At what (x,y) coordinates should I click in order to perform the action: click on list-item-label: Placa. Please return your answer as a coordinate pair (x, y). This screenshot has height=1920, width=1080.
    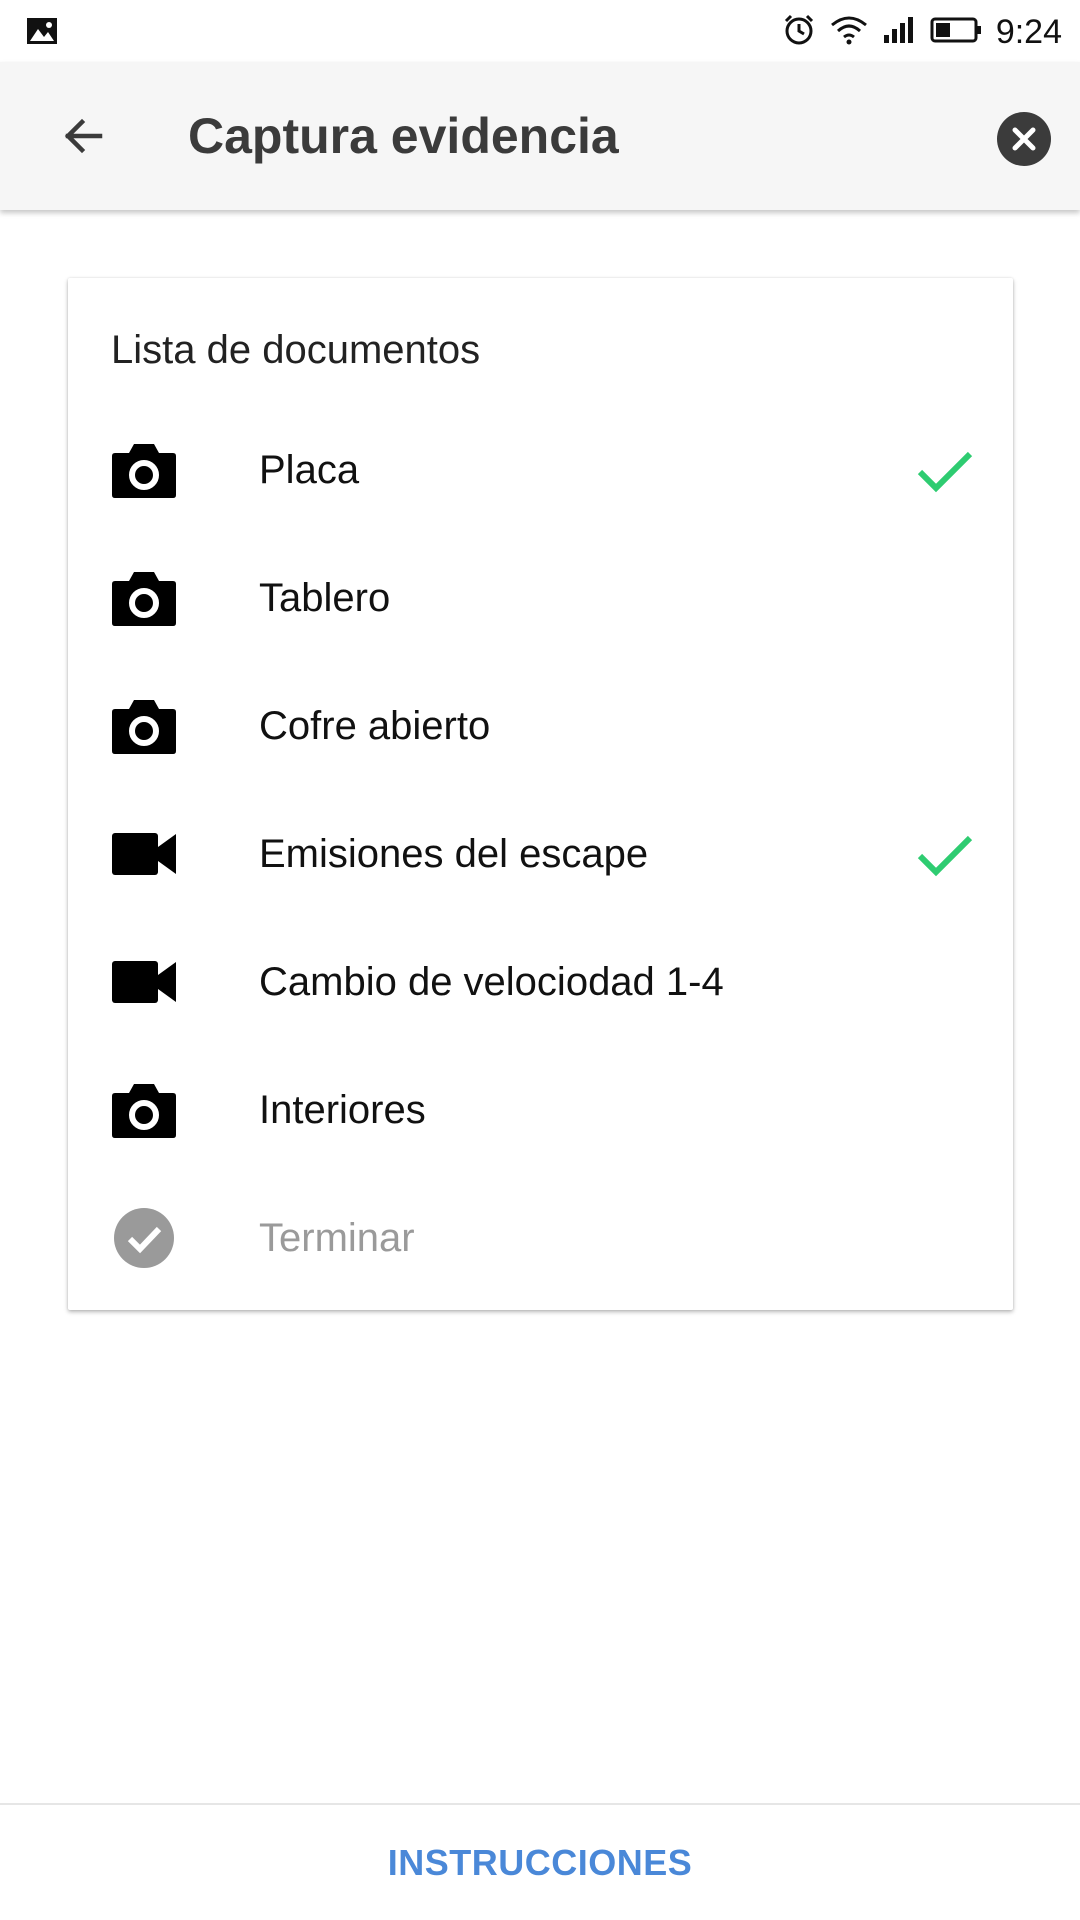
    Looking at the image, I should click on (309, 470).